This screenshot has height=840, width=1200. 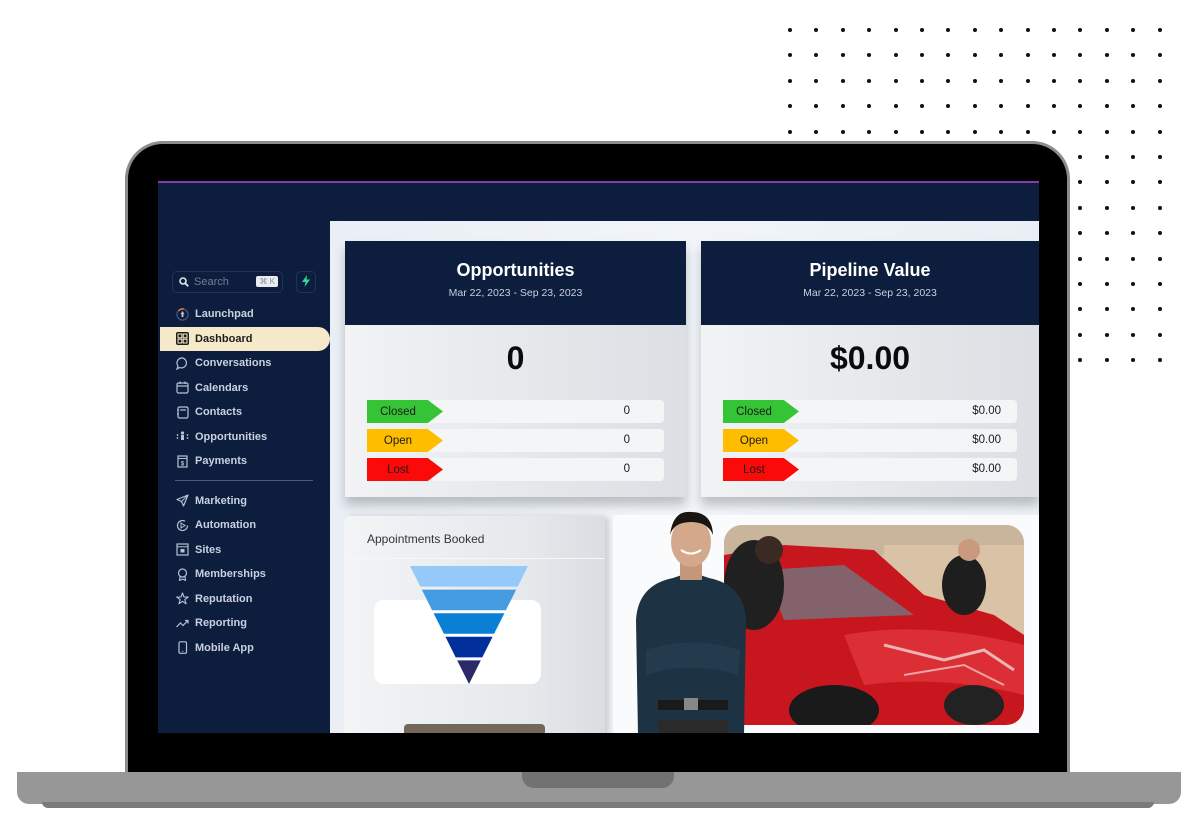 I want to click on date-range: Mar 22, 2023 - Sep 23, 2023, so click(x=870, y=293).